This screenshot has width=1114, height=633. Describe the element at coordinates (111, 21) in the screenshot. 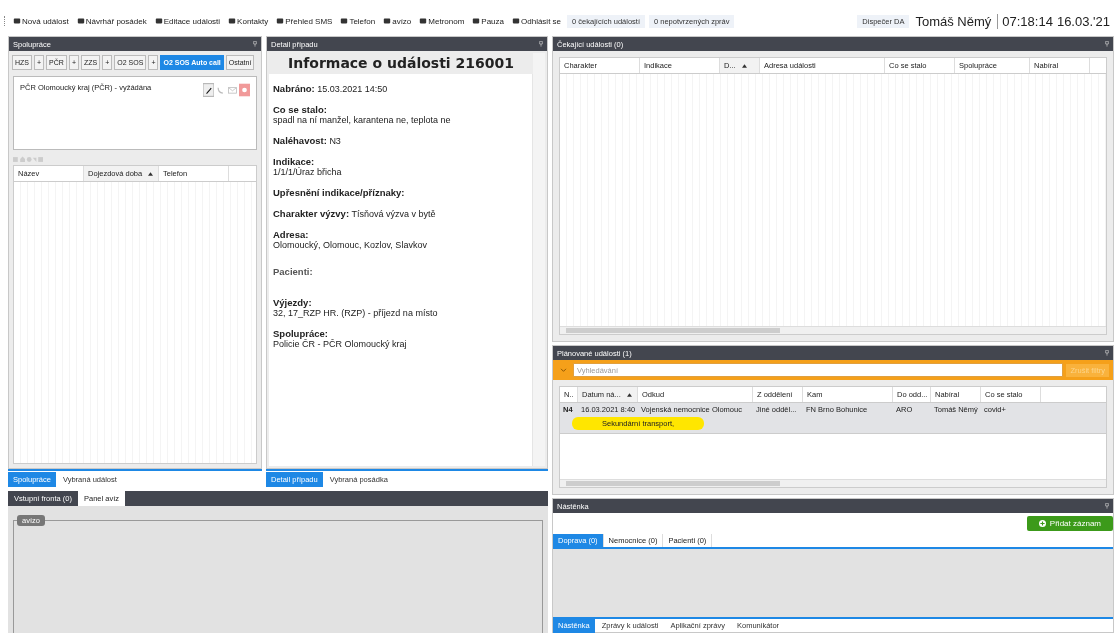

I see `toolbar-button: Návrhář posádek` at that location.